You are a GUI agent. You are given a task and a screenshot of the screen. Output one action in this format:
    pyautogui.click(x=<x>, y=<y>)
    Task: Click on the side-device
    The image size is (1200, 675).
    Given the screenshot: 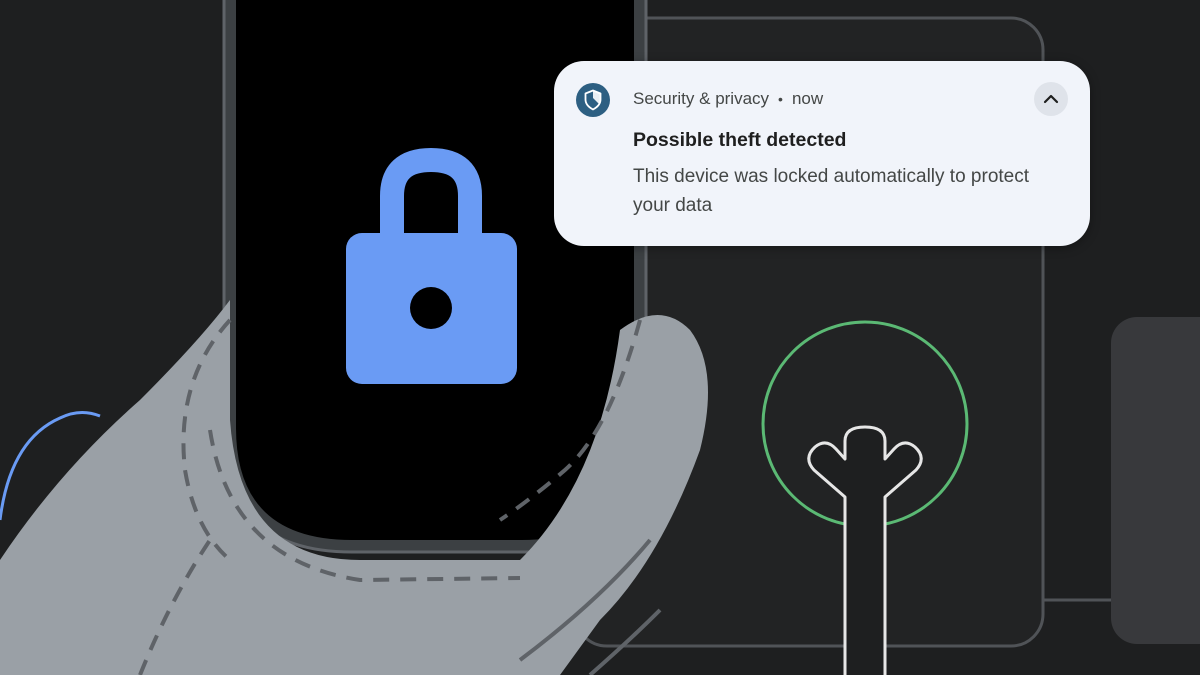 What is the action you would take?
    pyautogui.click(x=1155, y=480)
    